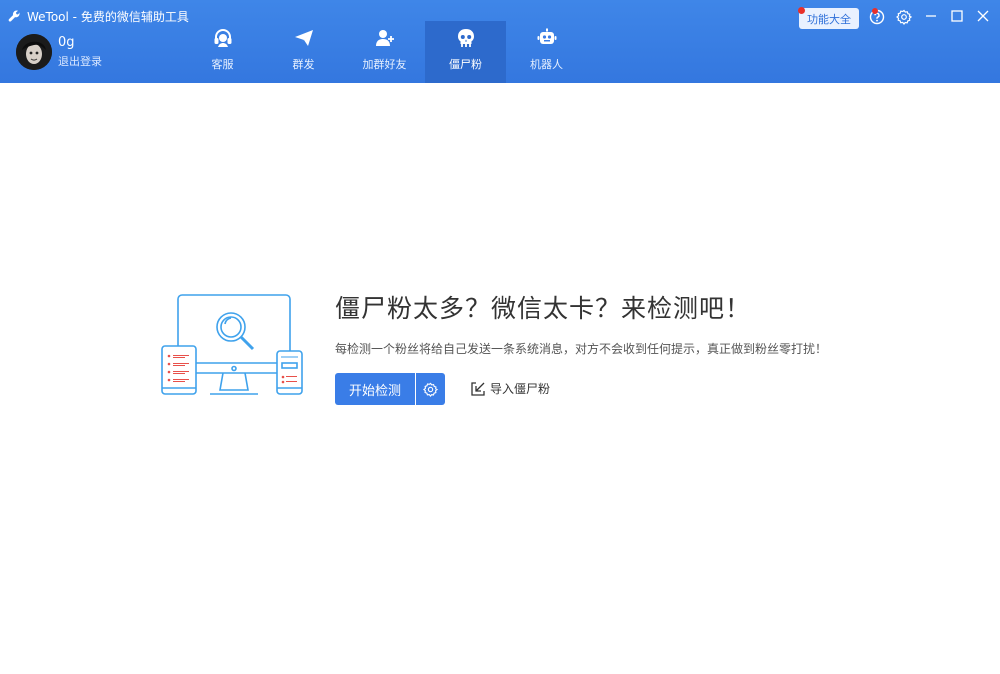  What do you see at coordinates (303, 52) in the screenshot?
I see `tab-mass-send: 群发` at bounding box center [303, 52].